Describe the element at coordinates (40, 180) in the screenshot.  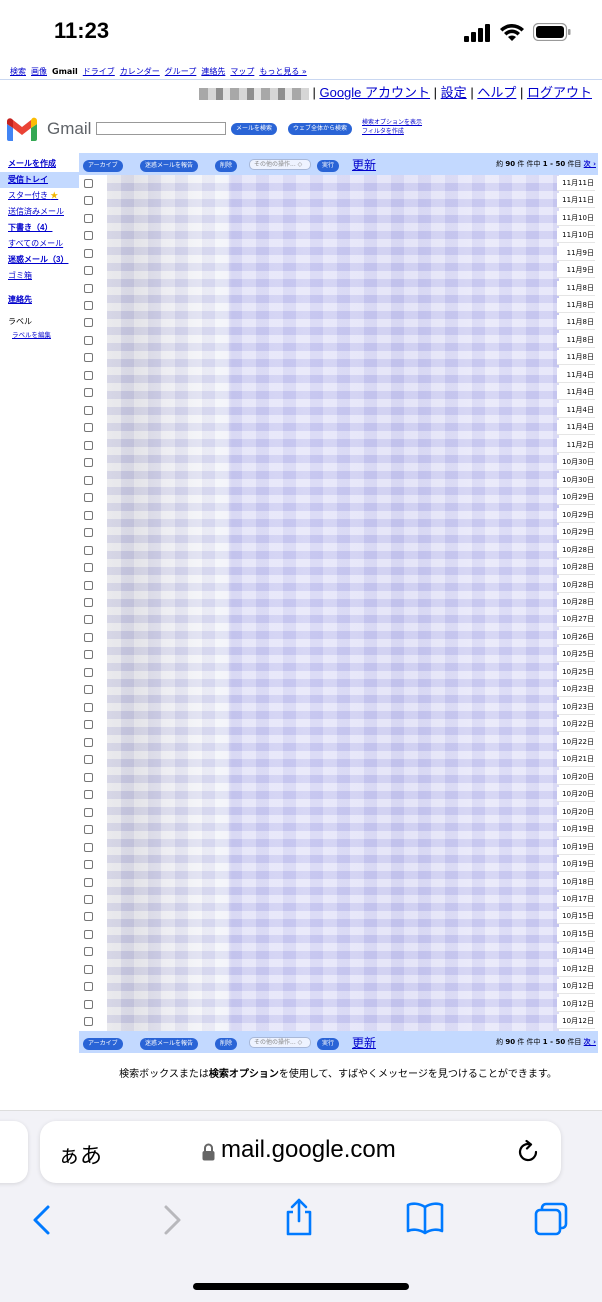
I see `sidebar-item-inbox: 受信トレイ` at that location.